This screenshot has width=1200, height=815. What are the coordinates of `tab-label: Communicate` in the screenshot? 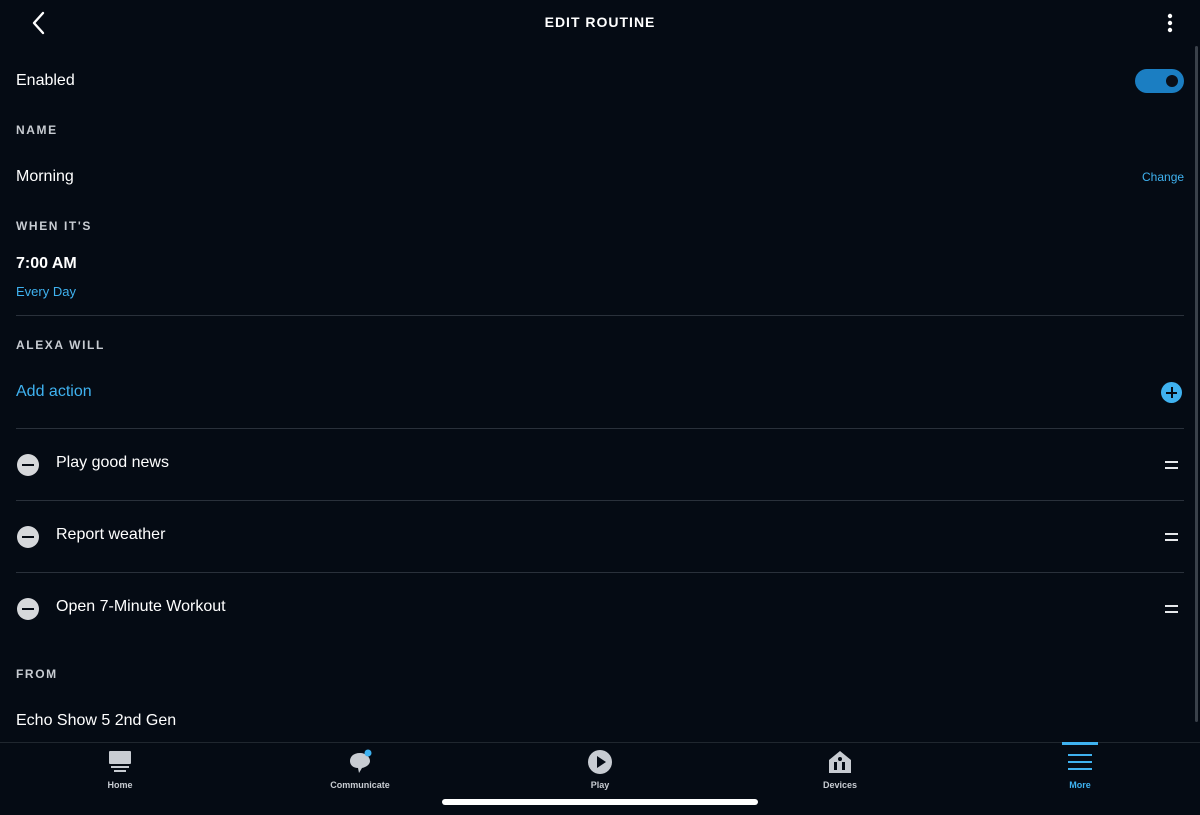 It's located at (360, 785).